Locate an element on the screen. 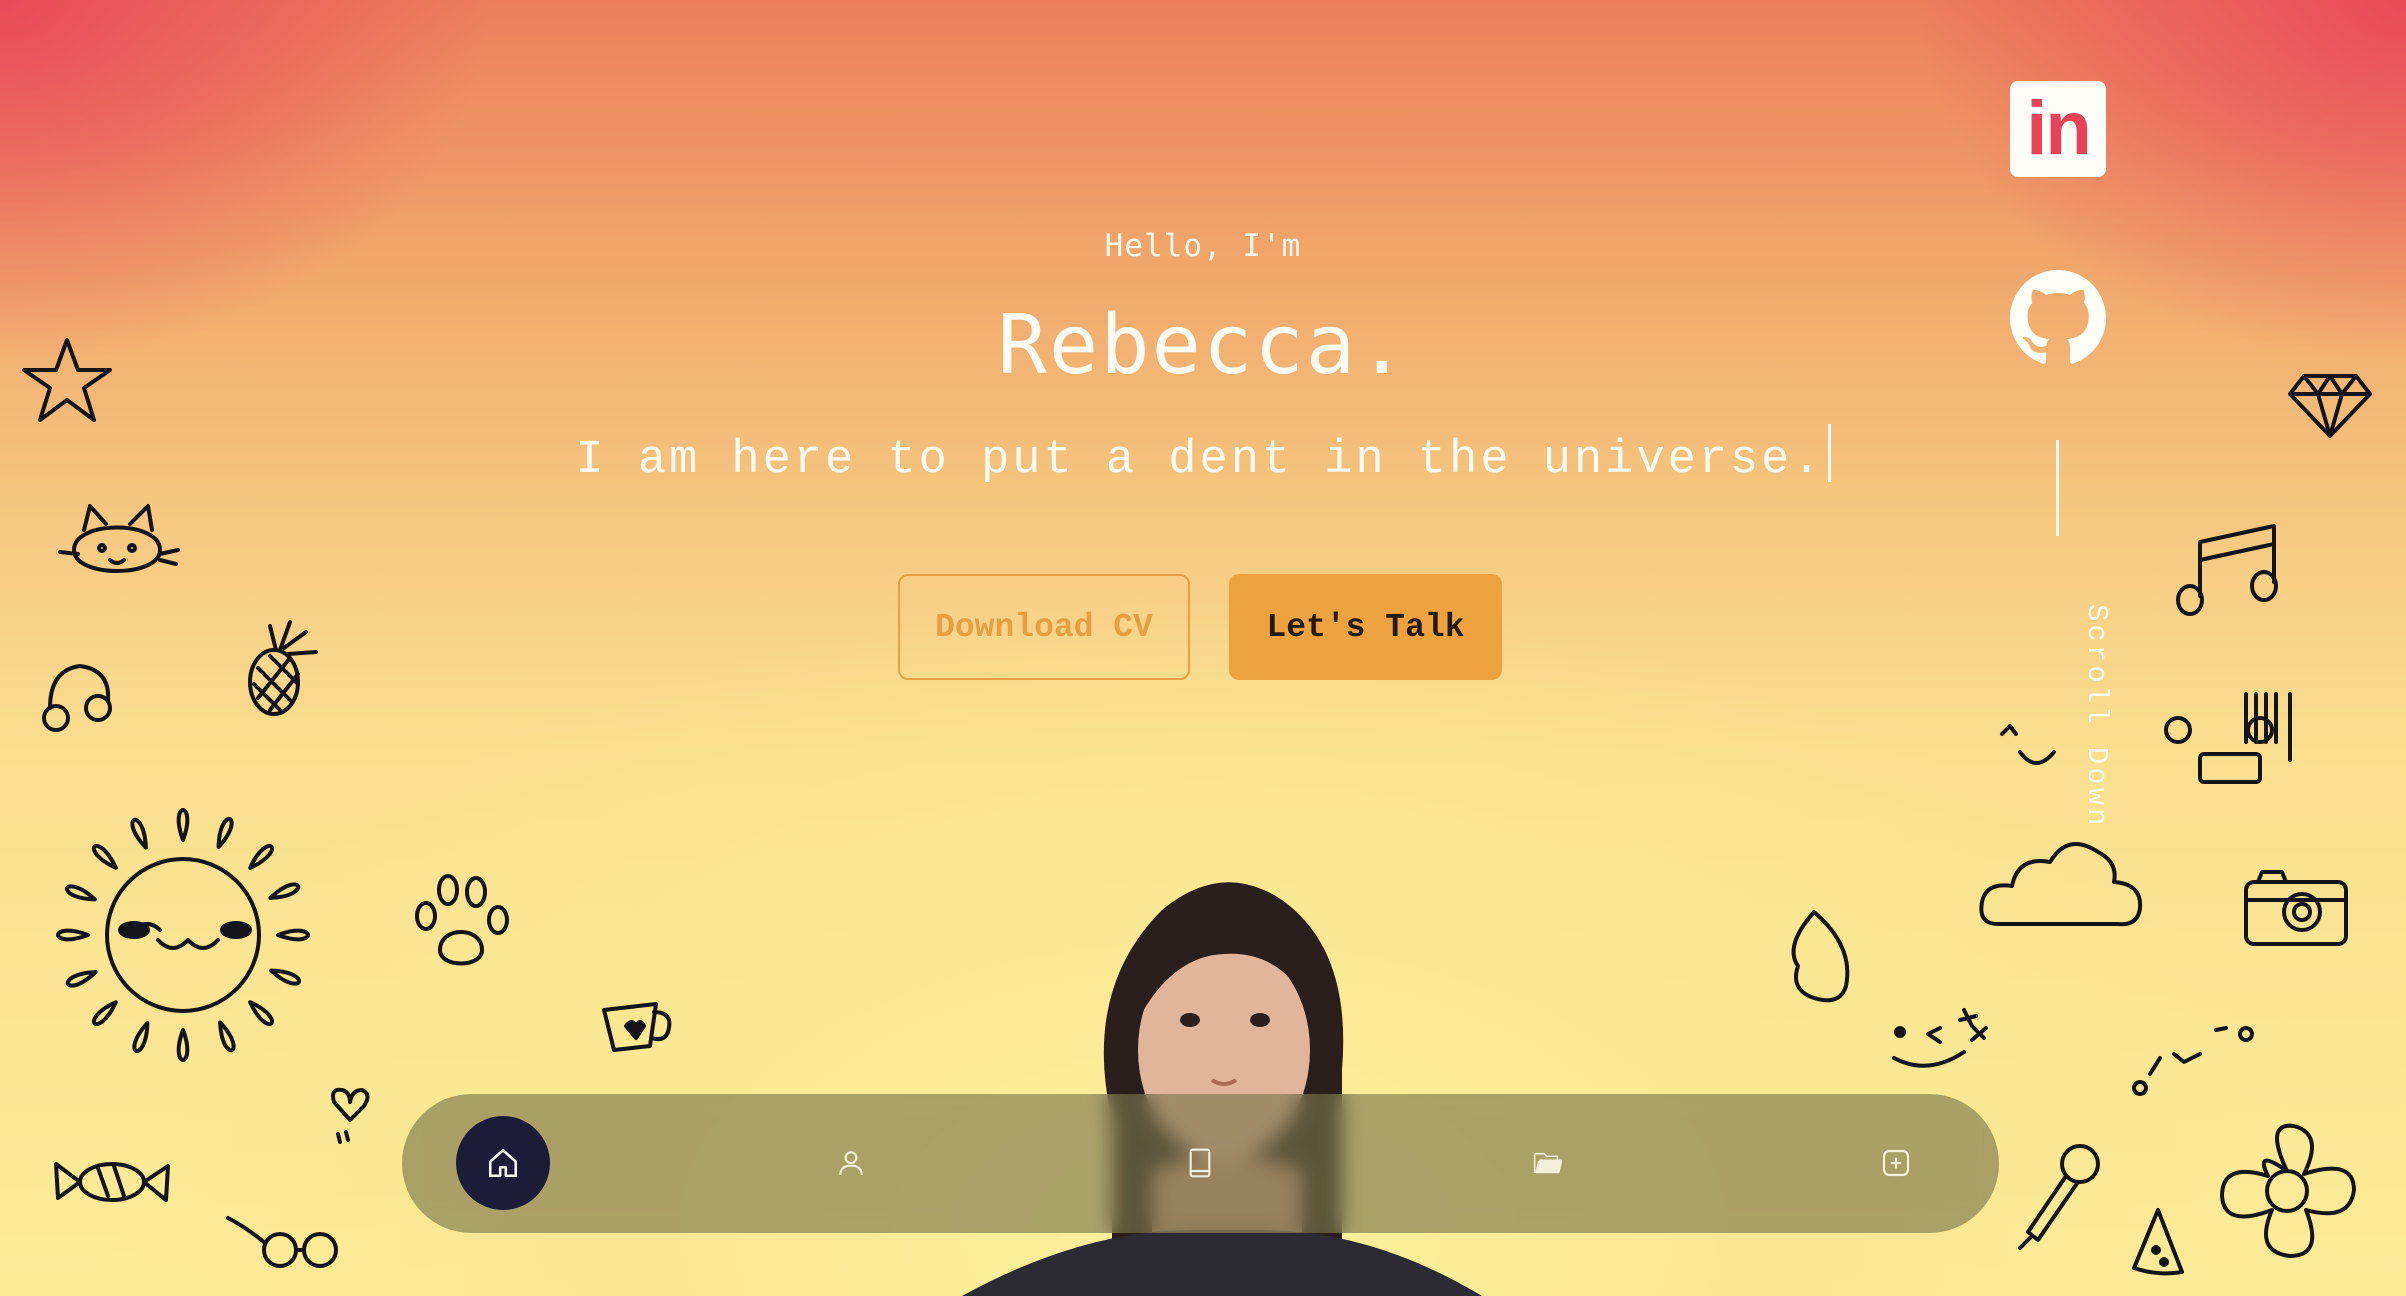 This screenshot has height=1296, width=2406. scroll-down-link: Scroll Down is located at coordinates (2096, 716).